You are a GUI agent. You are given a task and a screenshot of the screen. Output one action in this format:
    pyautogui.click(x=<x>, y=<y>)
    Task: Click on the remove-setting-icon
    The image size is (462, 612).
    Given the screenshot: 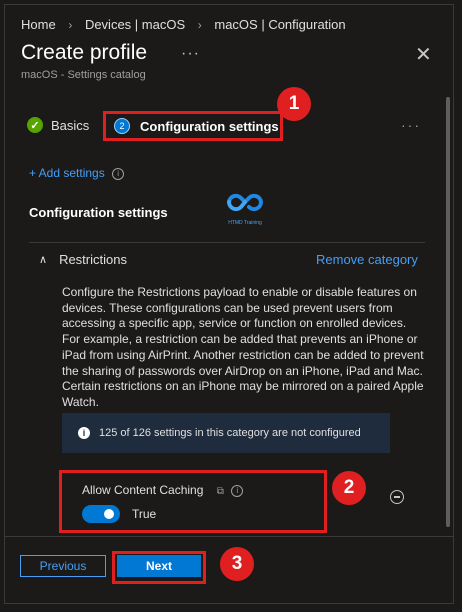 What is the action you would take?
    pyautogui.click(x=397, y=497)
    